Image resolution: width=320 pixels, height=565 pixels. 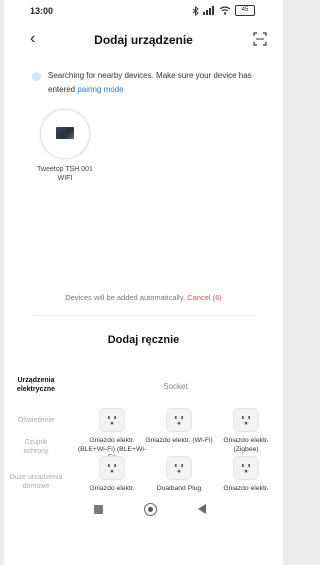 What do you see at coordinates (150, 509) in the screenshot?
I see `home-icon` at bounding box center [150, 509].